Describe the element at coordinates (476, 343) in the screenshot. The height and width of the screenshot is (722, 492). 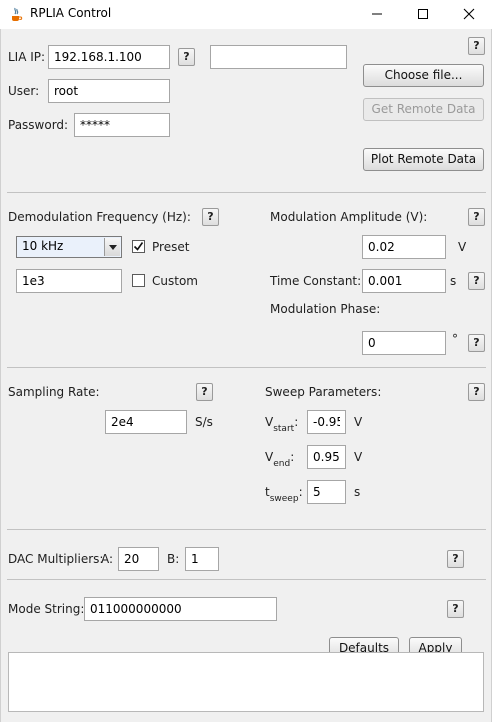
I see `help-button-phase: ?` at that location.